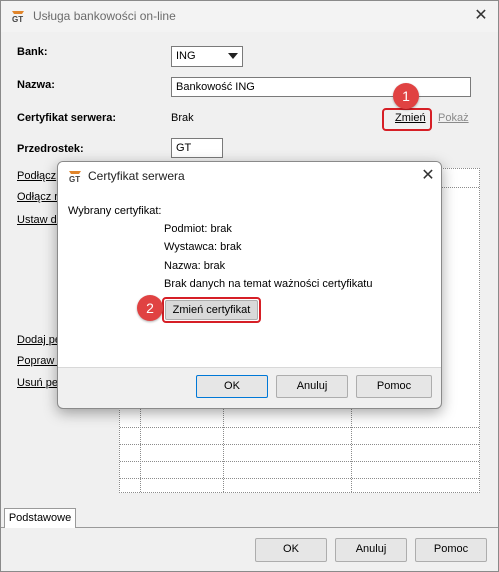  Describe the element at coordinates (451, 550) in the screenshot. I see `main-help-button: Pomoc` at that location.